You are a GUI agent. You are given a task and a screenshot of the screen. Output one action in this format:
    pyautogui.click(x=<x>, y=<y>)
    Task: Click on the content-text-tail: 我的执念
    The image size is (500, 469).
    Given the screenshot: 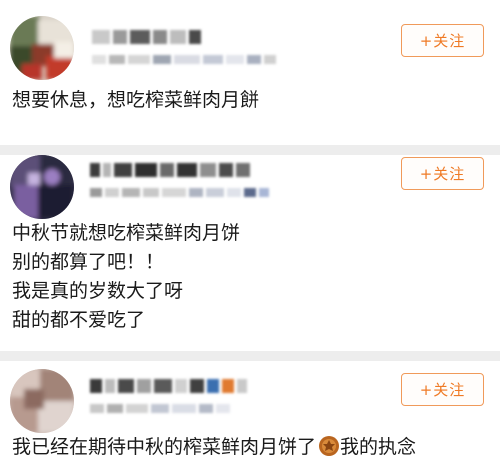 What is the action you would take?
    pyautogui.click(x=378, y=447)
    